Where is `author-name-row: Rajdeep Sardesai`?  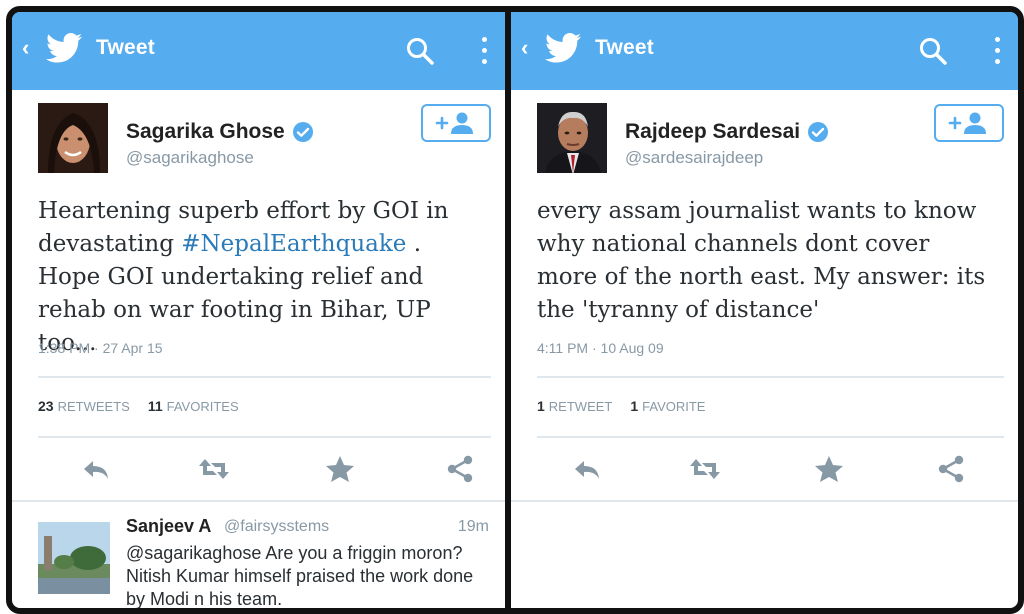
author-name-row: Rajdeep Sardesai is located at coordinates (727, 132).